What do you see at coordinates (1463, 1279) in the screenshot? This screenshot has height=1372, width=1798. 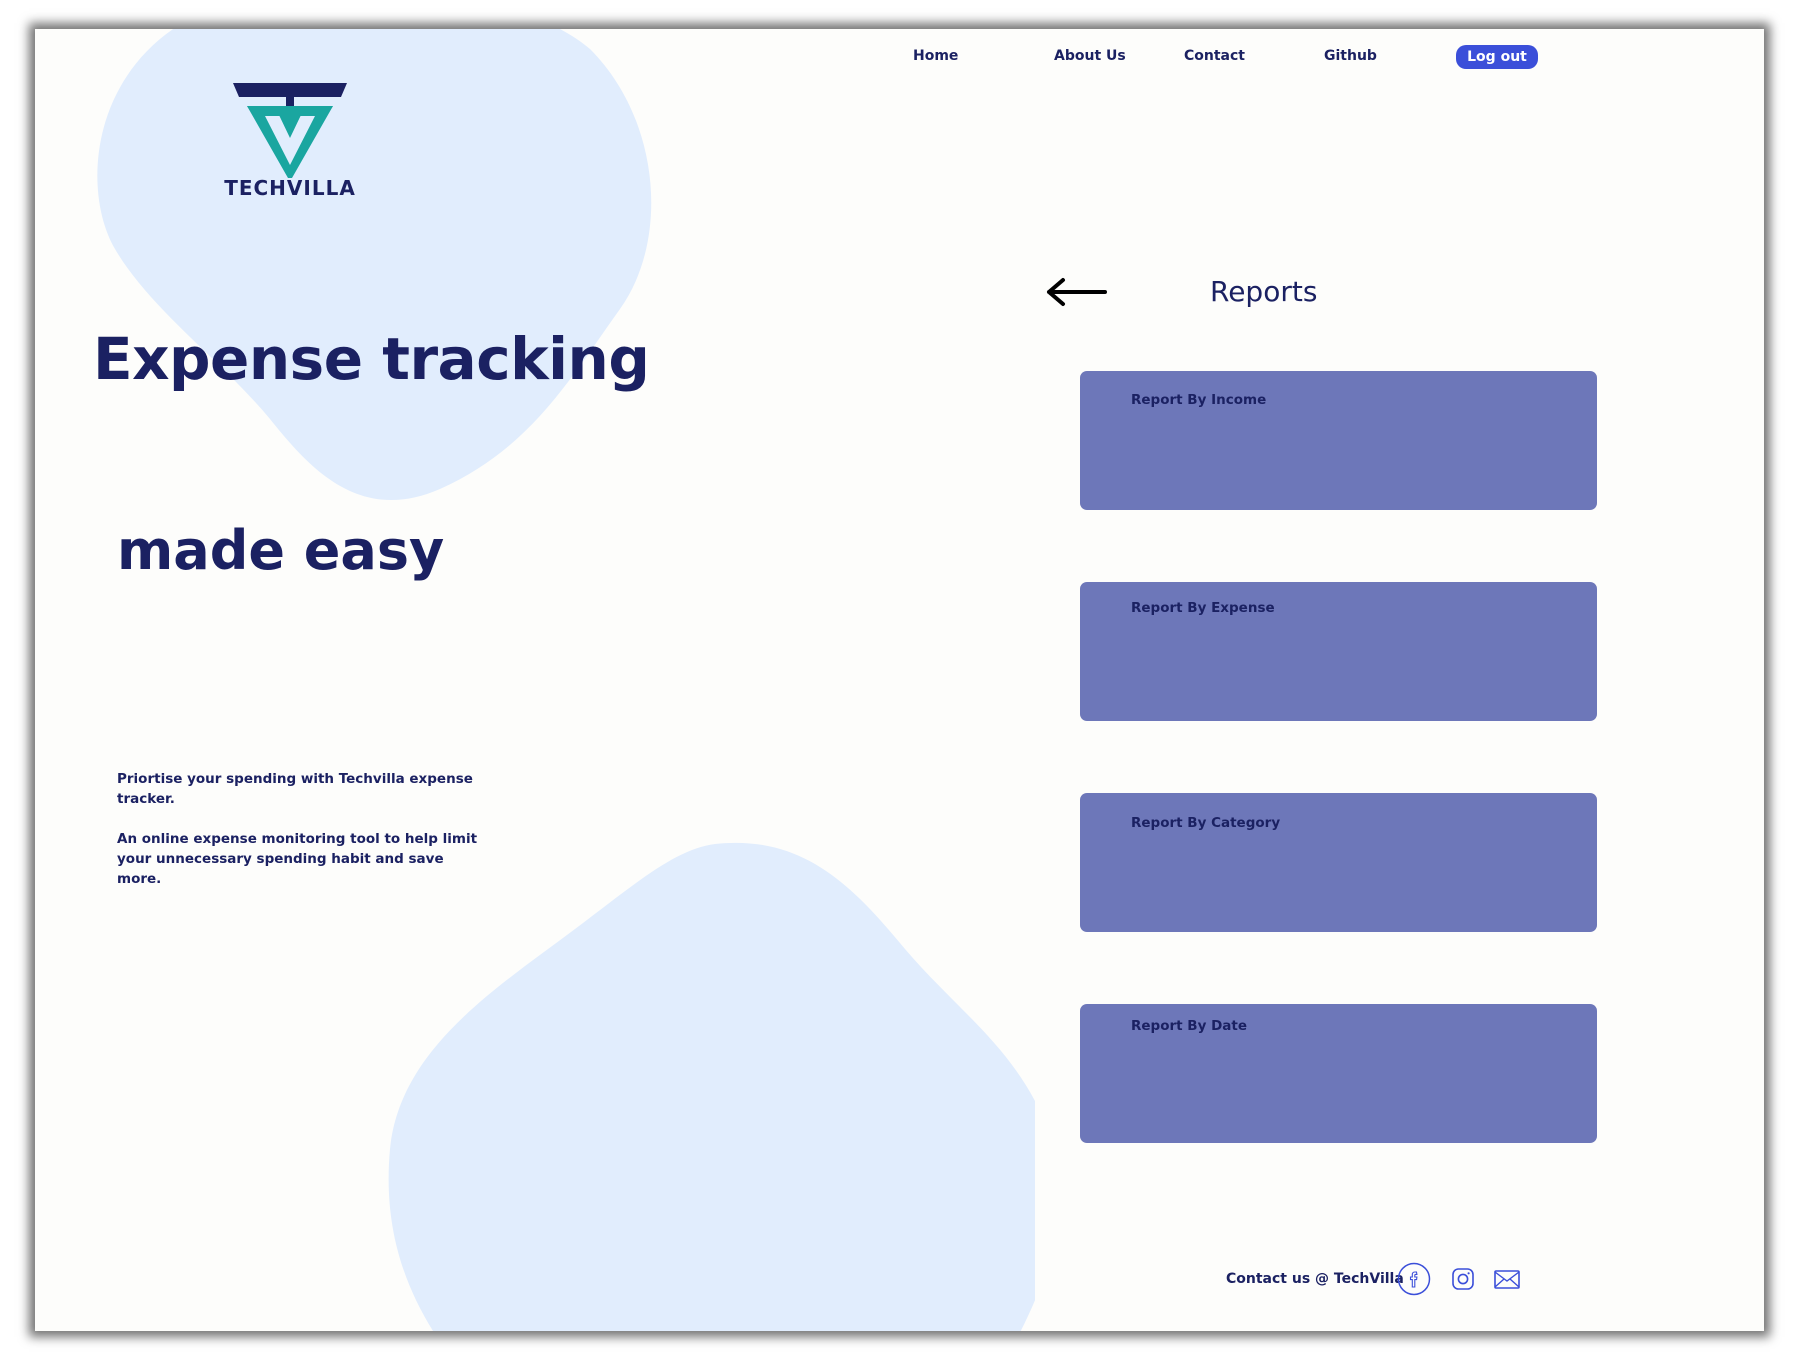 I see `instagram-icon` at bounding box center [1463, 1279].